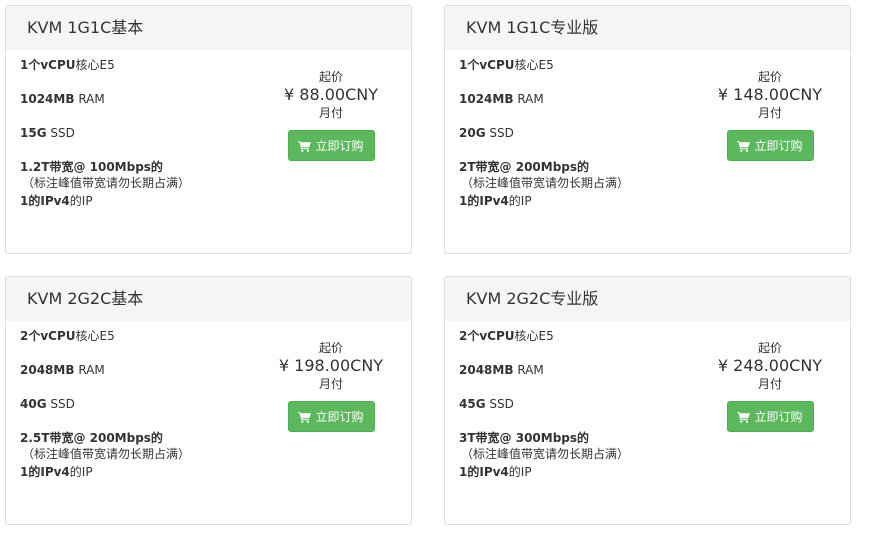  Describe the element at coordinates (47, 133) in the screenshot. I see `feature-disk: 15G SSD` at that location.